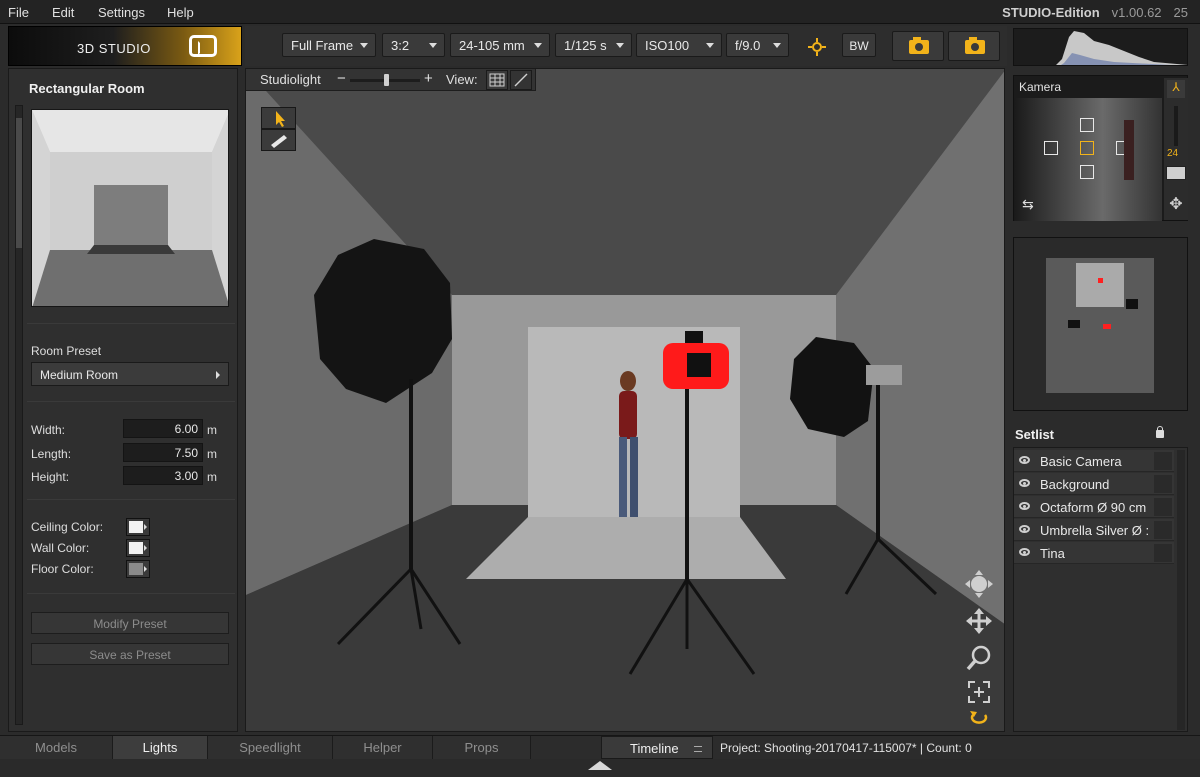  What do you see at coordinates (1094, 461) in the screenshot?
I see `setlist-item: Basic Camera` at bounding box center [1094, 461].